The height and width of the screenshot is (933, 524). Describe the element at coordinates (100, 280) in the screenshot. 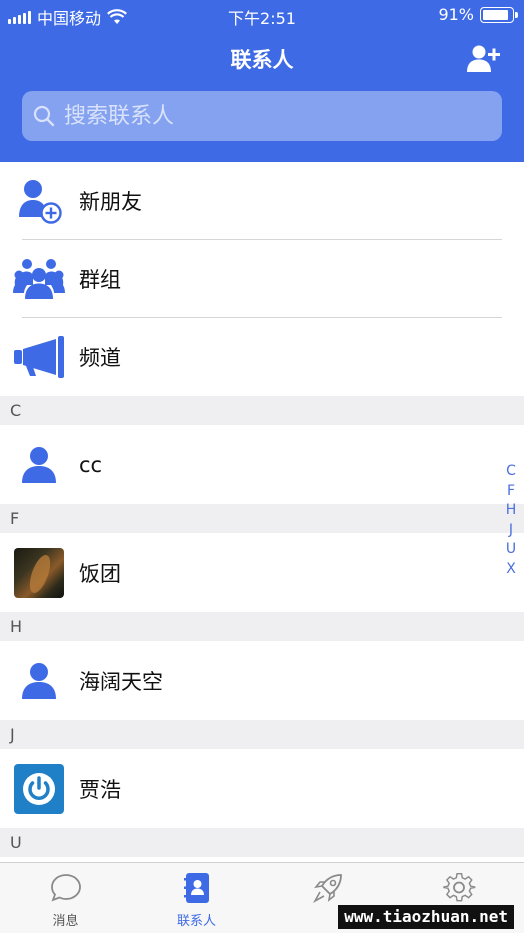

I see `groups-label: 群组` at that location.